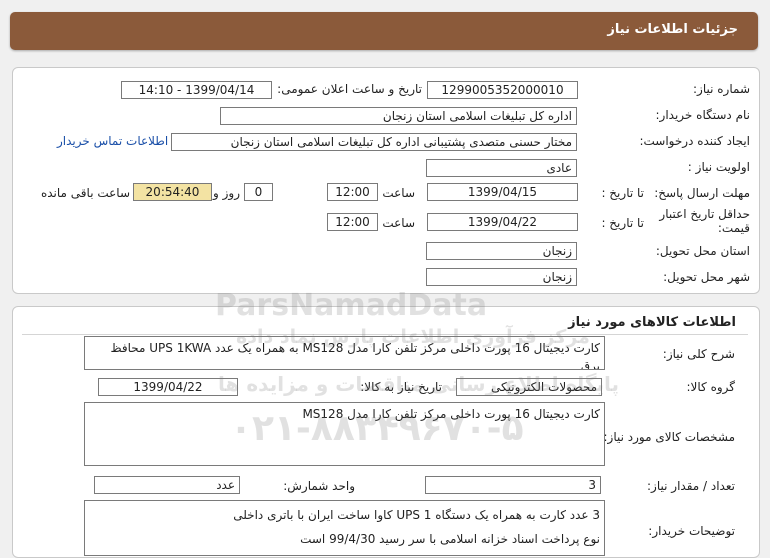  Describe the element at coordinates (112, 141) in the screenshot. I see `buyer-contact-link: اطلاعات تماس خریدار` at that location.